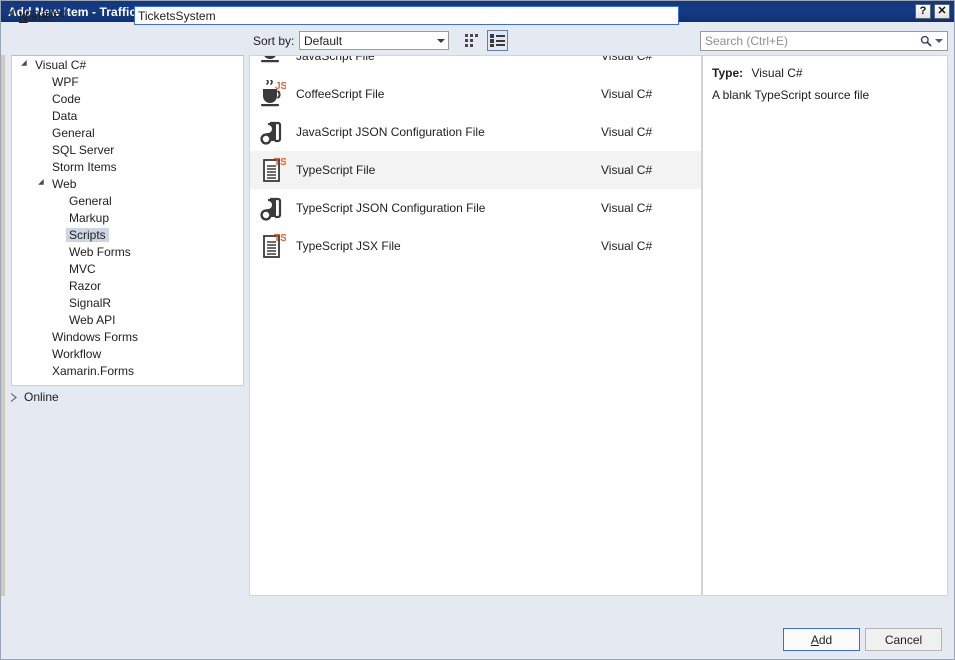 The image size is (955, 660). Describe the element at coordinates (127, 302) in the screenshot. I see `tree-item-signalr: SignalR` at that location.